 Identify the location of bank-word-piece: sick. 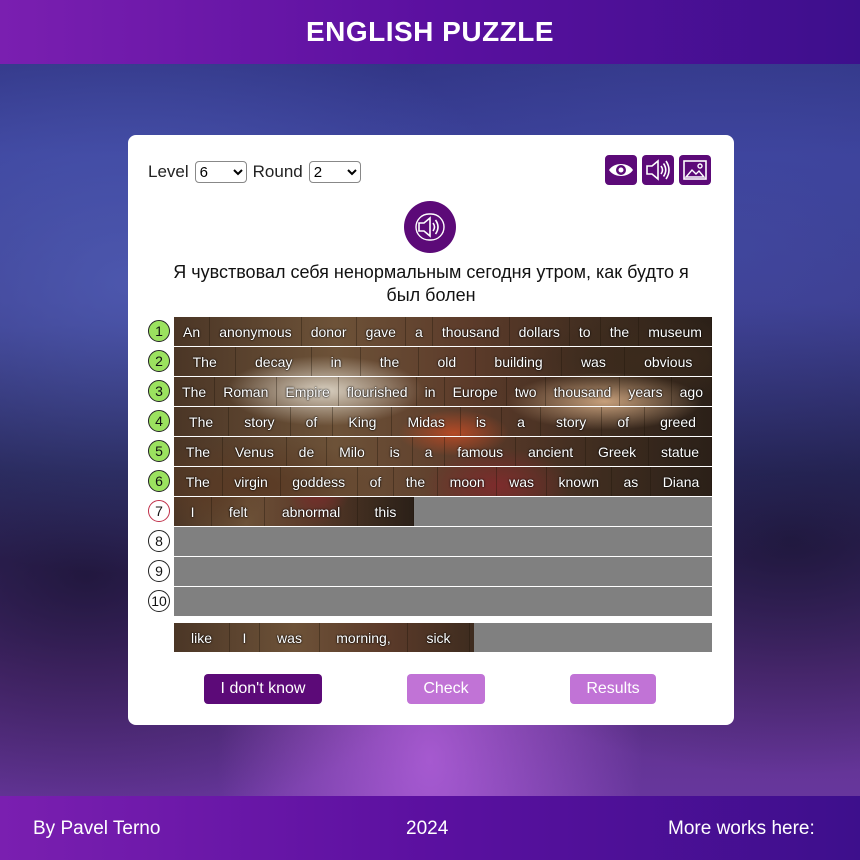
(439, 637).